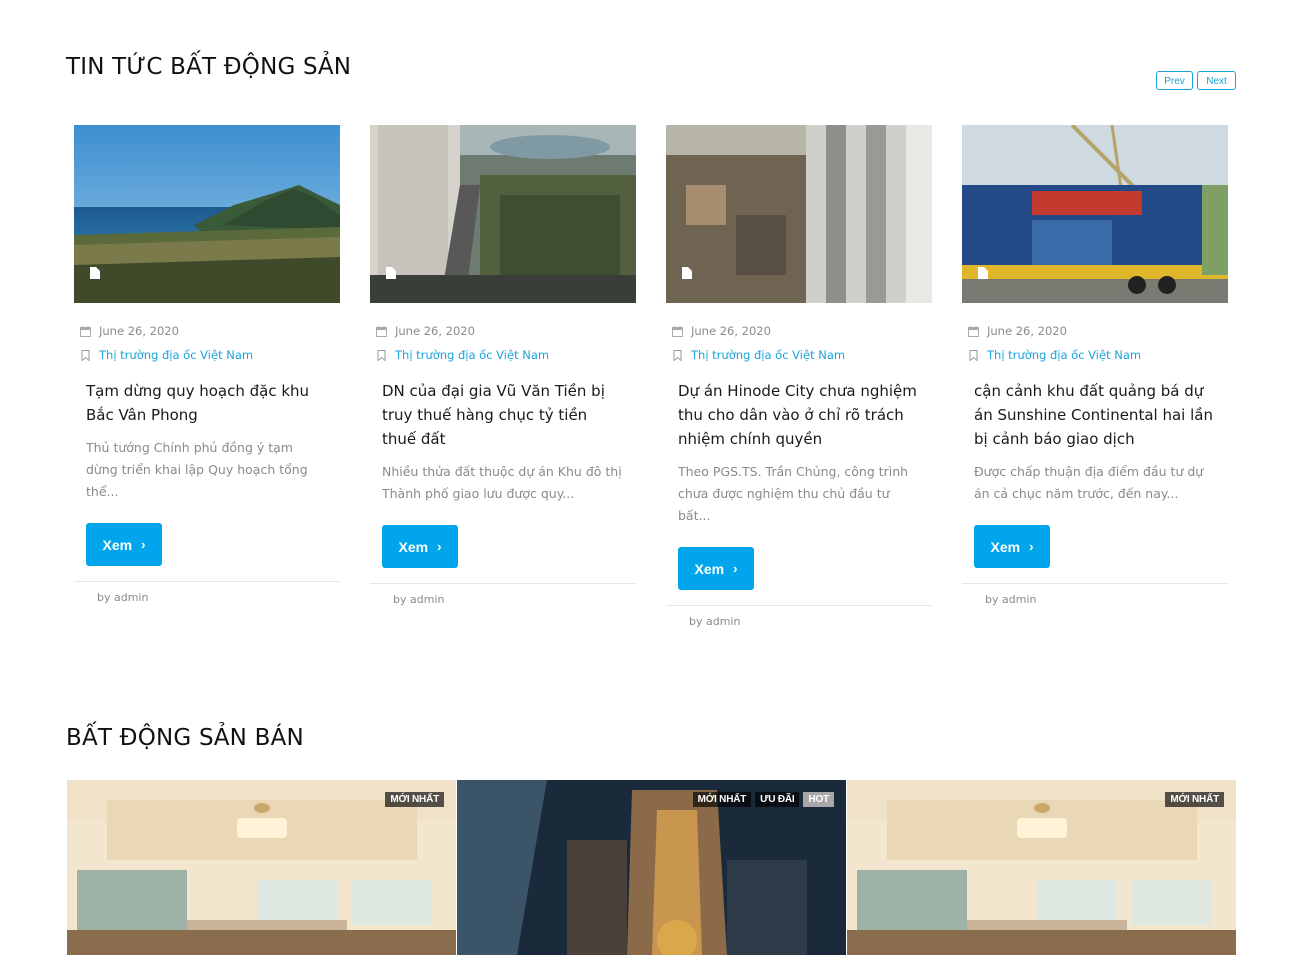  What do you see at coordinates (1174, 80) in the screenshot?
I see `prev-button: Prev` at bounding box center [1174, 80].